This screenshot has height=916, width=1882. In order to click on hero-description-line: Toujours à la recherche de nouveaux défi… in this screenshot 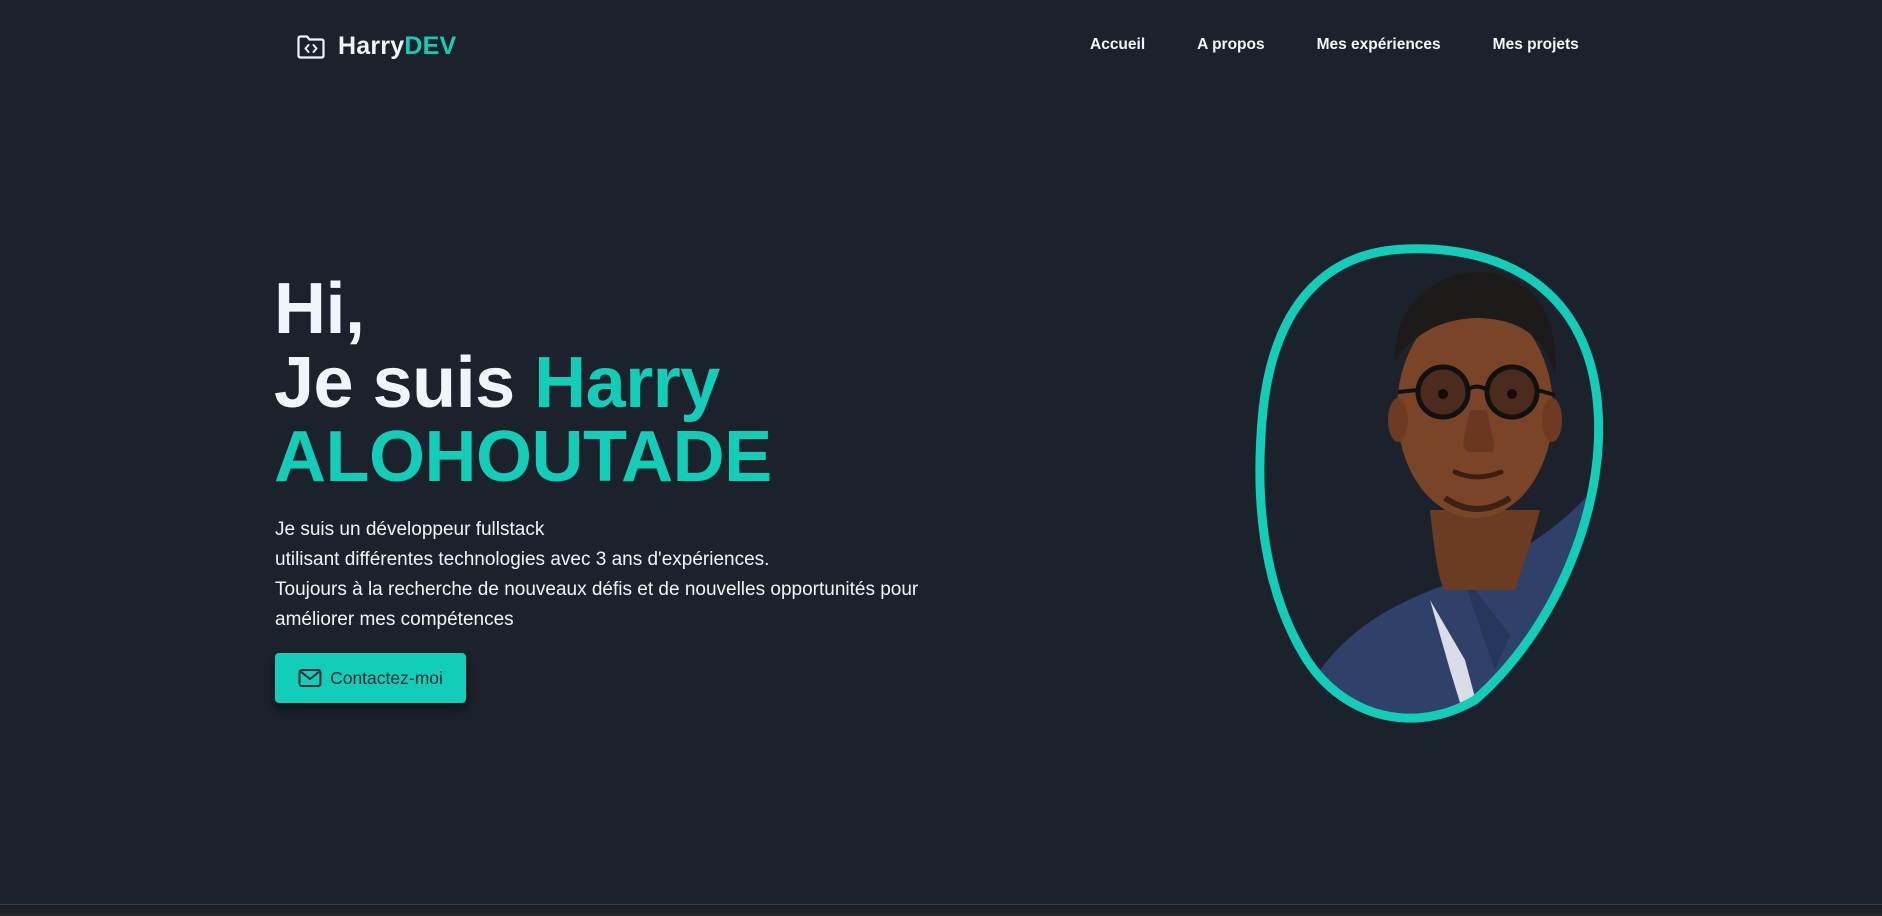, I will do `click(597, 589)`.